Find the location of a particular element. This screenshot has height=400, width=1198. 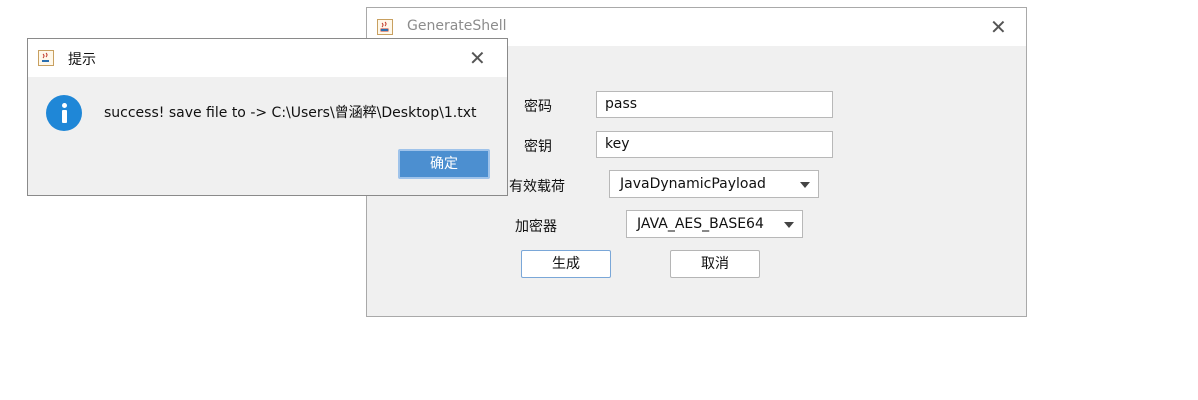

payload-selected-value: JavaDynamicPayload is located at coordinates (693, 184).